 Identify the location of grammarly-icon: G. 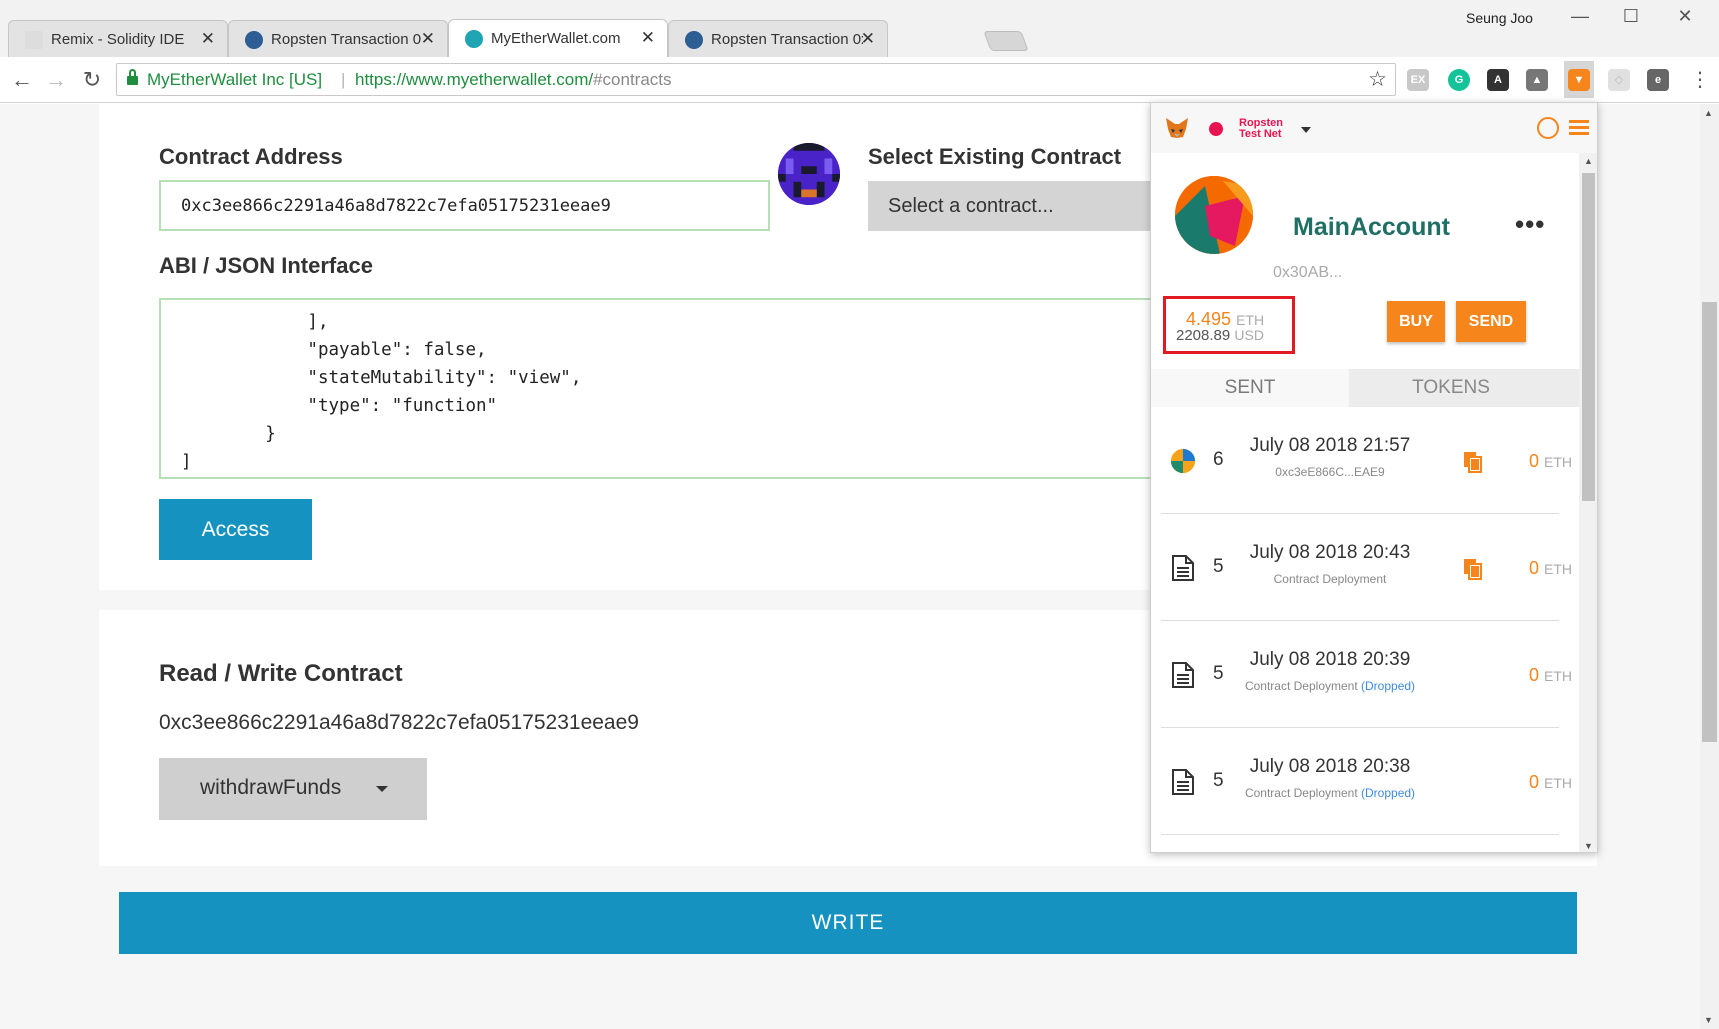
(1459, 80).